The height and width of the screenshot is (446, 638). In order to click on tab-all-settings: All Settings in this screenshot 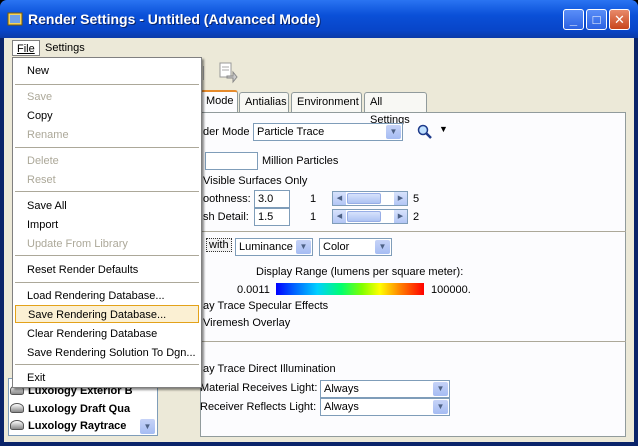, I will do `click(395, 109)`.